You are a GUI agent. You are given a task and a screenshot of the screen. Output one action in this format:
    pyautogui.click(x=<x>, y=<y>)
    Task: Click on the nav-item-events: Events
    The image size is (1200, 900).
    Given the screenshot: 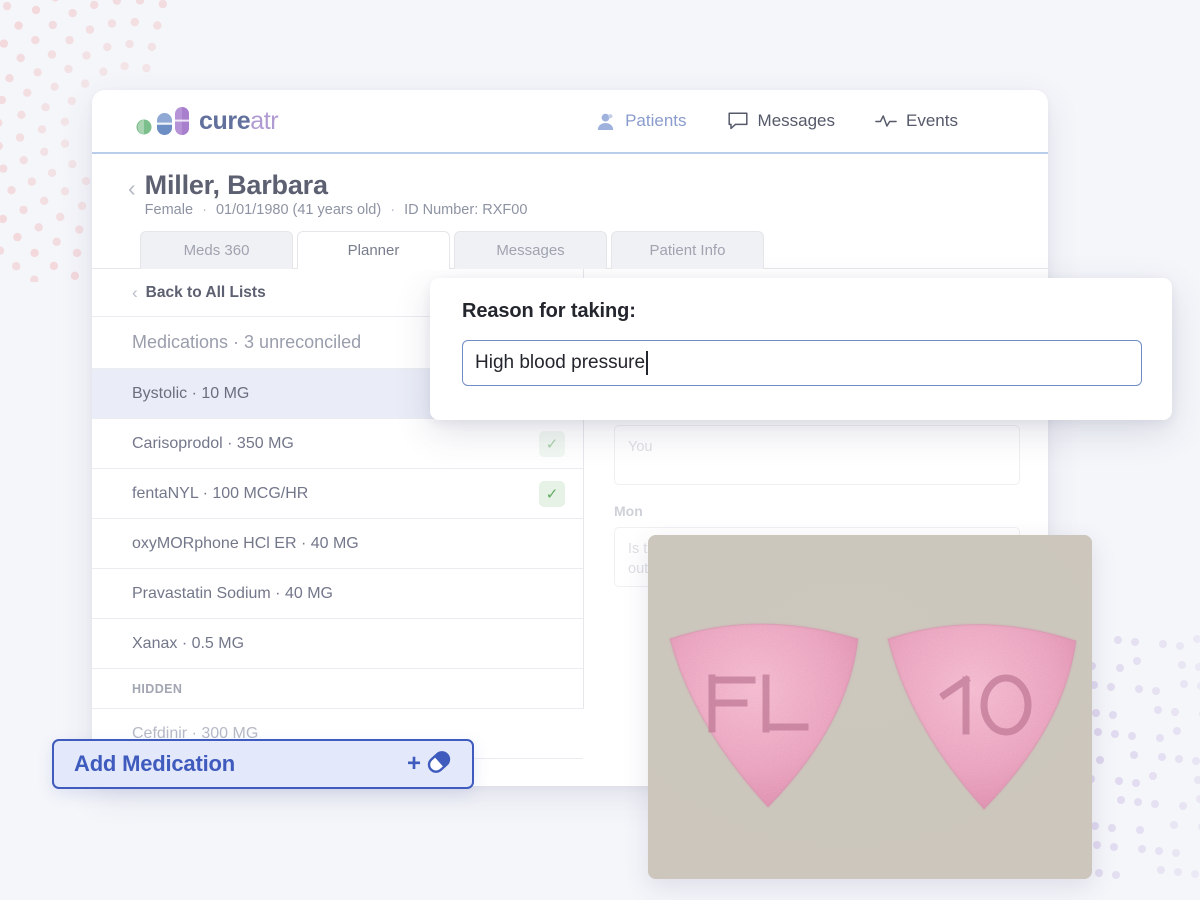 What is the action you would take?
    pyautogui.click(x=916, y=121)
    